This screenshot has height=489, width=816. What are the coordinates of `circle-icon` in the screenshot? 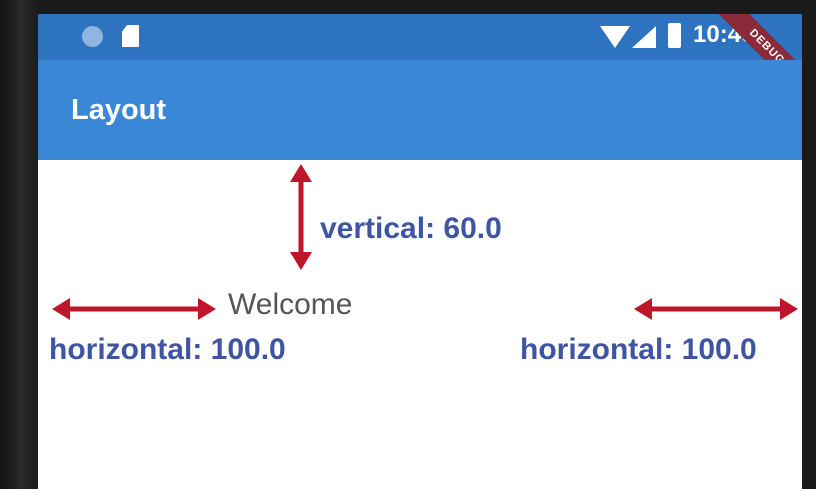 It's located at (92, 36).